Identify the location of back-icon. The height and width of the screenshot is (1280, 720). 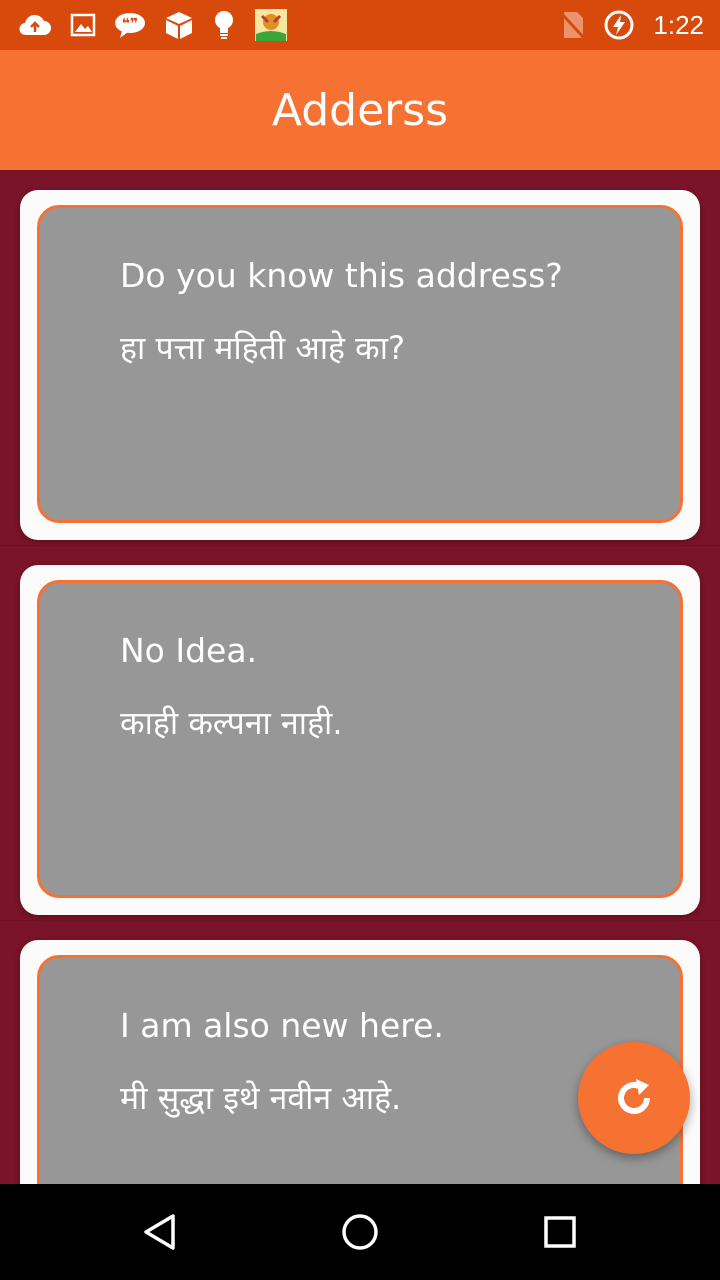
(159, 1232).